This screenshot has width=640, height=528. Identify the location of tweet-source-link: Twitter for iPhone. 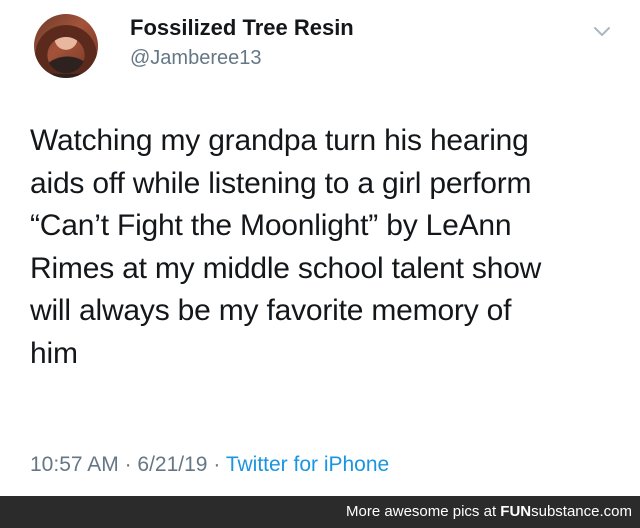
(307, 464).